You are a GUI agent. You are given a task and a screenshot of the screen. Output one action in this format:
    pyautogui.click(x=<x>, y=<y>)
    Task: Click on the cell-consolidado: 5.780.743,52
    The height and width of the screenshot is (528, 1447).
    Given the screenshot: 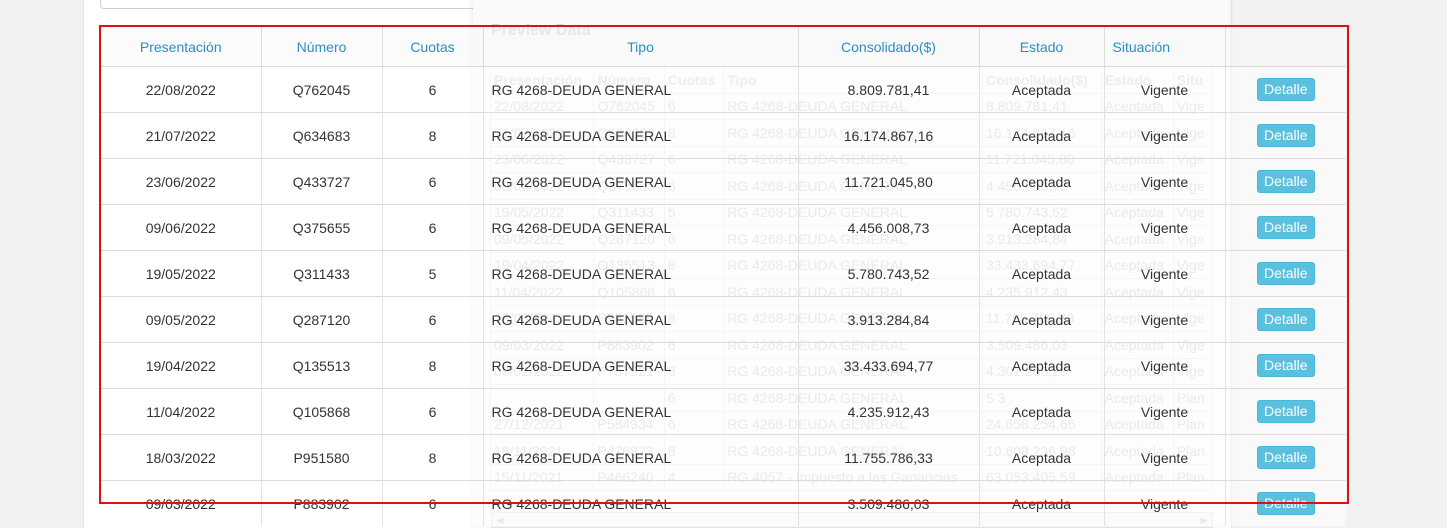 What is the action you would take?
    pyautogui.click(x=889, y=273)
    